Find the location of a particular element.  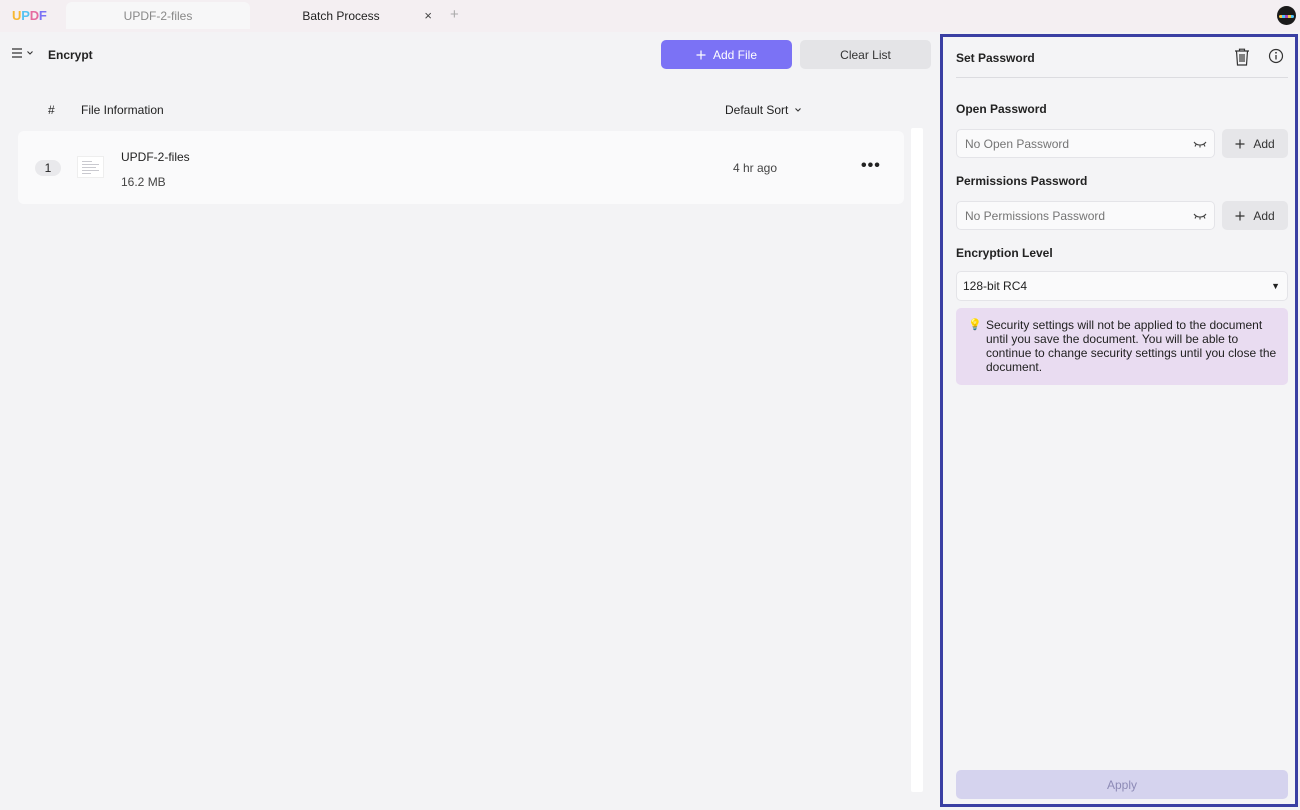

add-open-password-button: Add is located at coordinates (1255, 143).